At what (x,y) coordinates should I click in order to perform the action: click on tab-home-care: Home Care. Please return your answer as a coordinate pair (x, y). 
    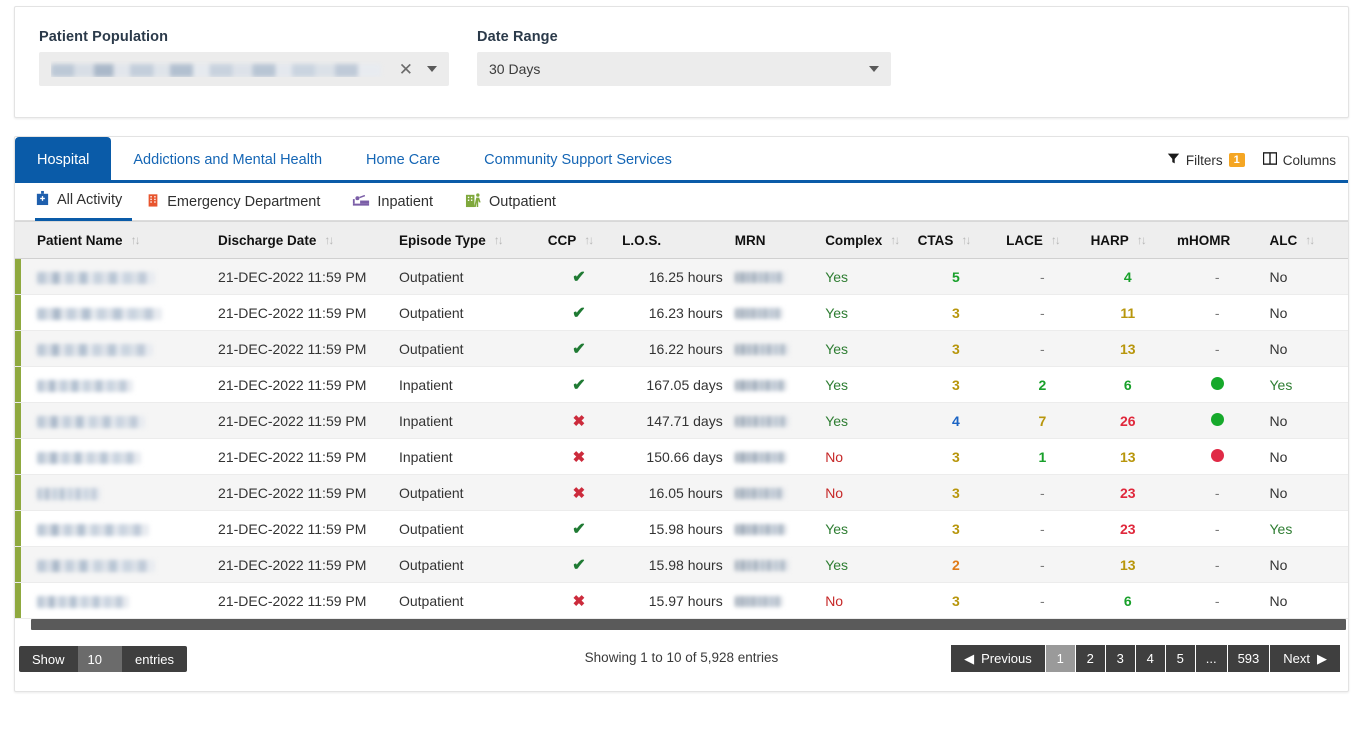
    Looking at the image, I should click on (403, 160).